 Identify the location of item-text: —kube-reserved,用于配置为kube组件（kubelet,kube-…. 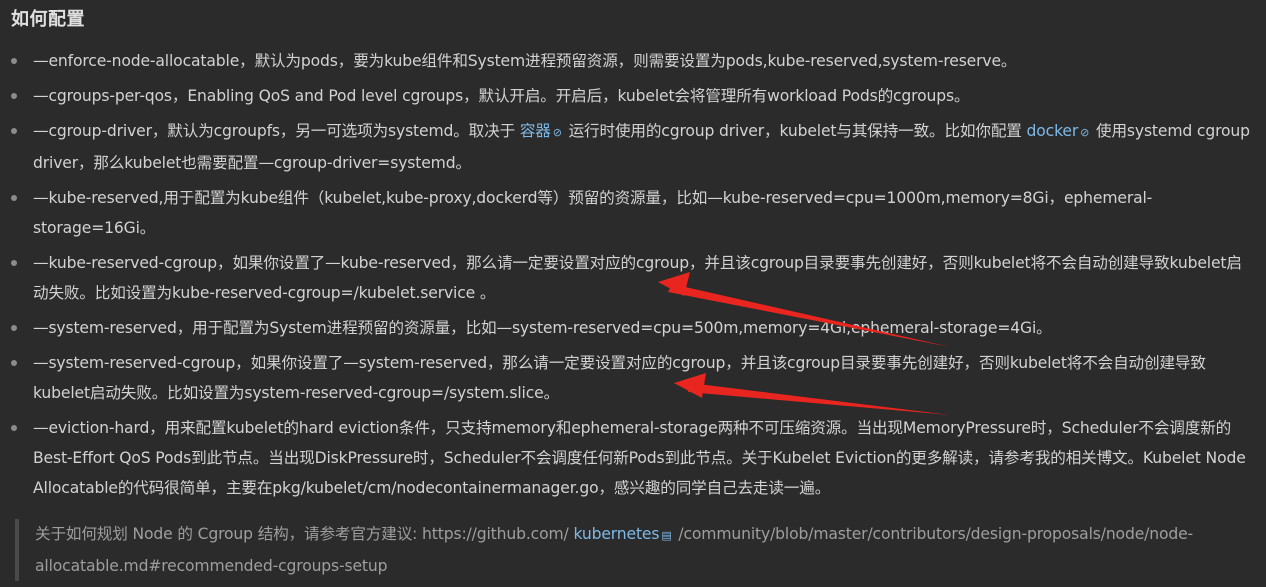
(593, 213).